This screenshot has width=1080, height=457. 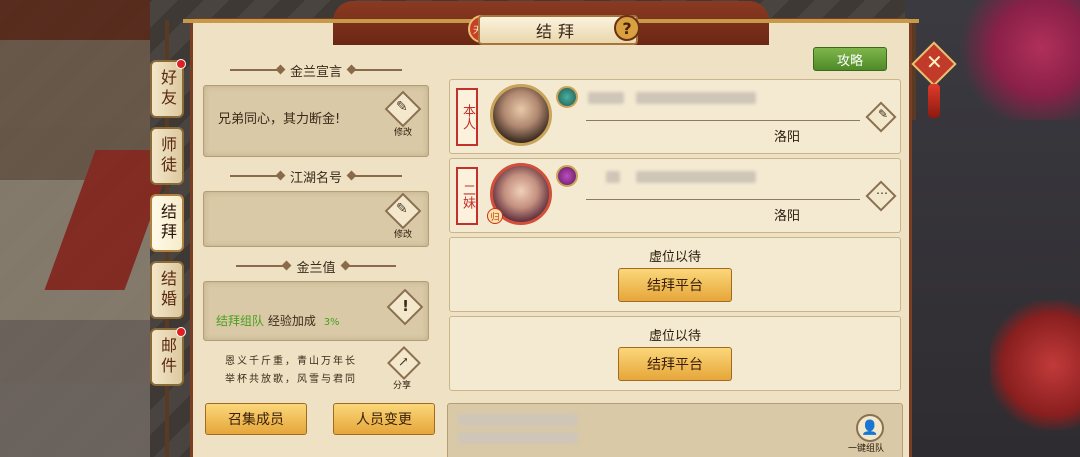 I want to click on share-icon: ↗, so click(x=404, y=362).